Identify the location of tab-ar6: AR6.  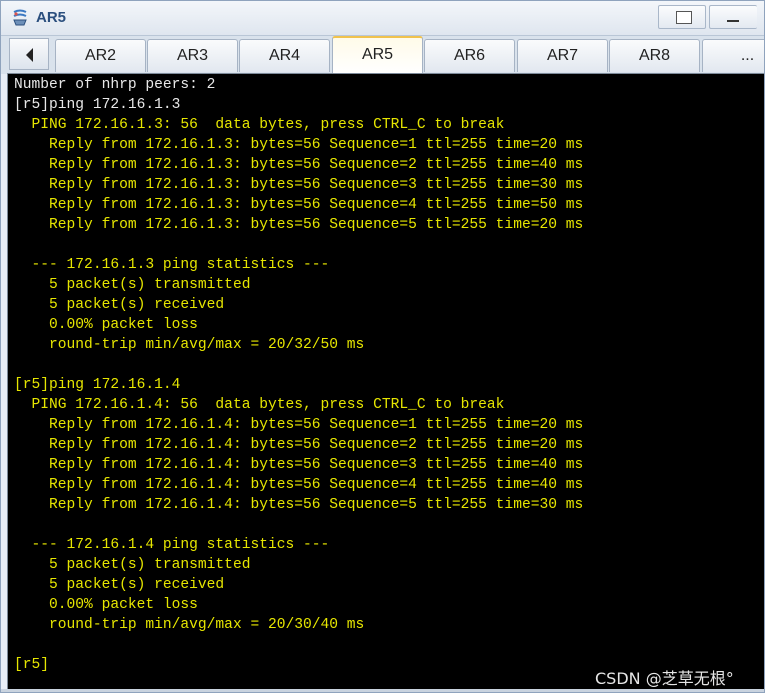
(469, 55).